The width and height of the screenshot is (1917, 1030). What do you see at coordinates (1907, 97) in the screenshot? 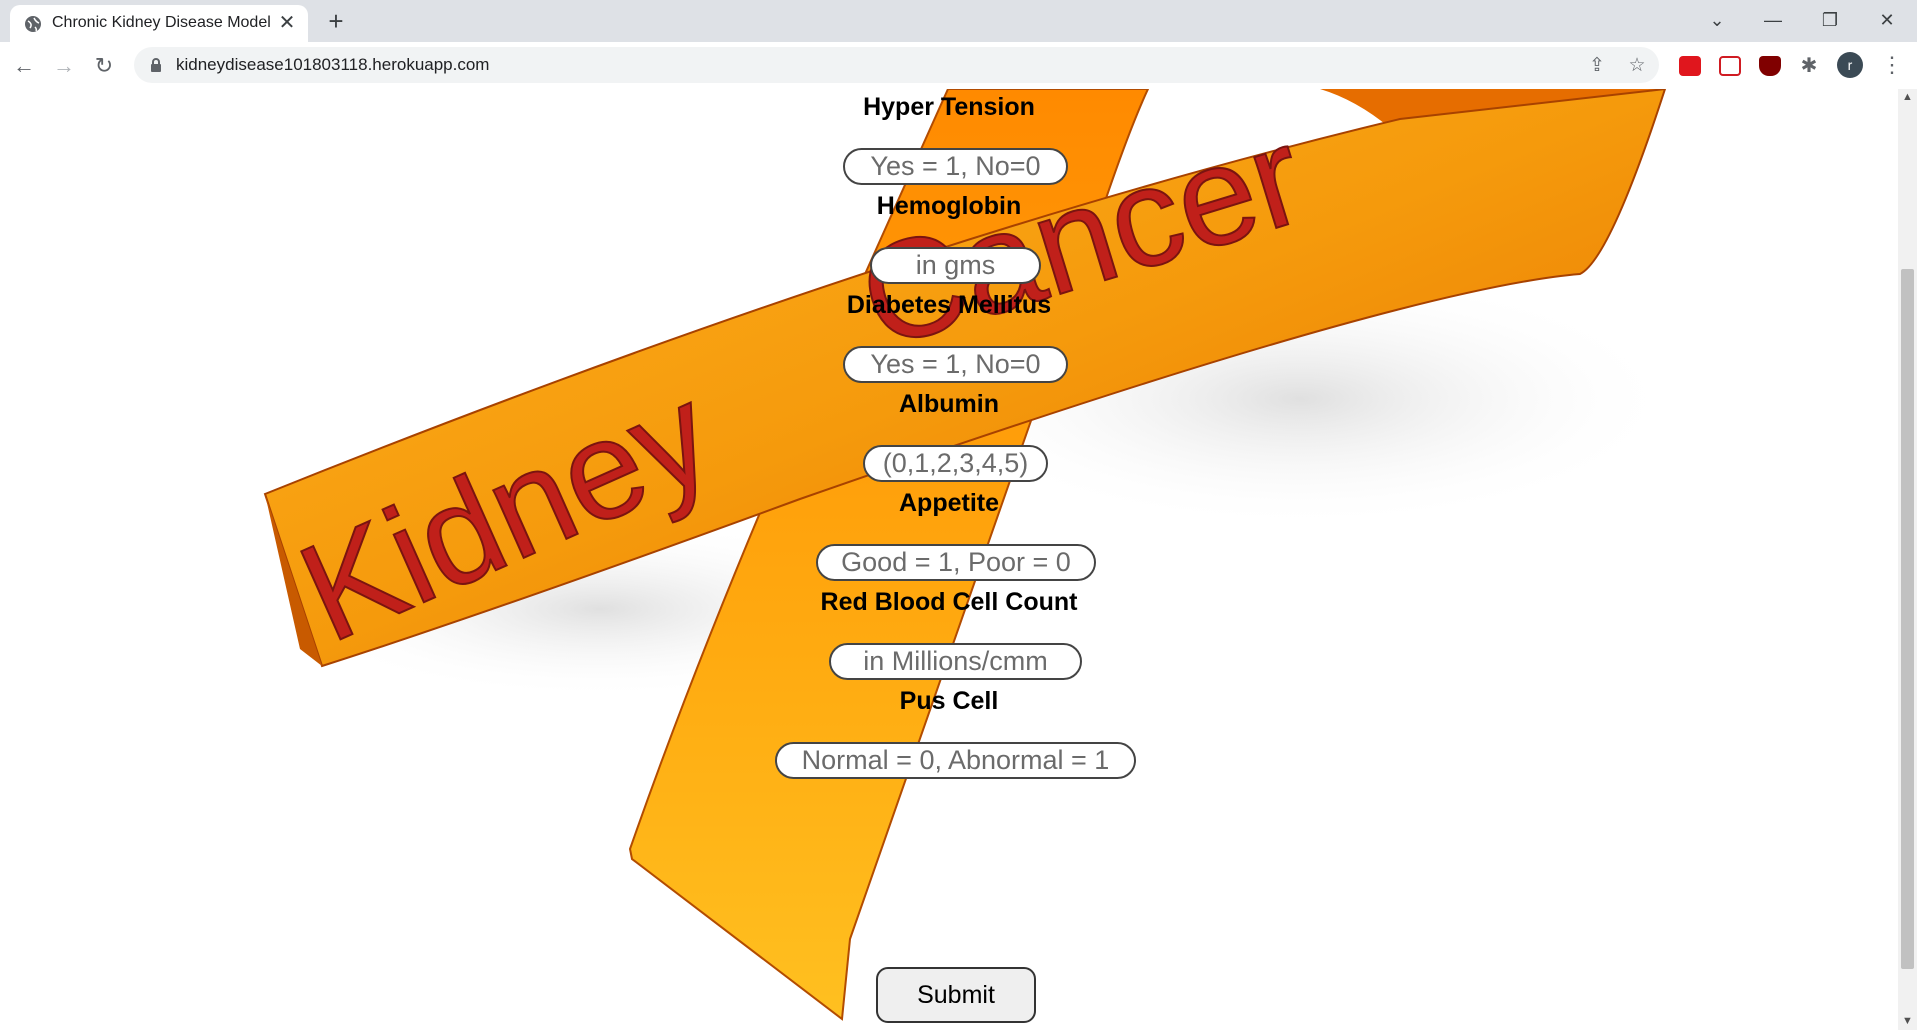
I see `scroll-up-arrow-icon: ▲` at bounding box center [1907, 97].